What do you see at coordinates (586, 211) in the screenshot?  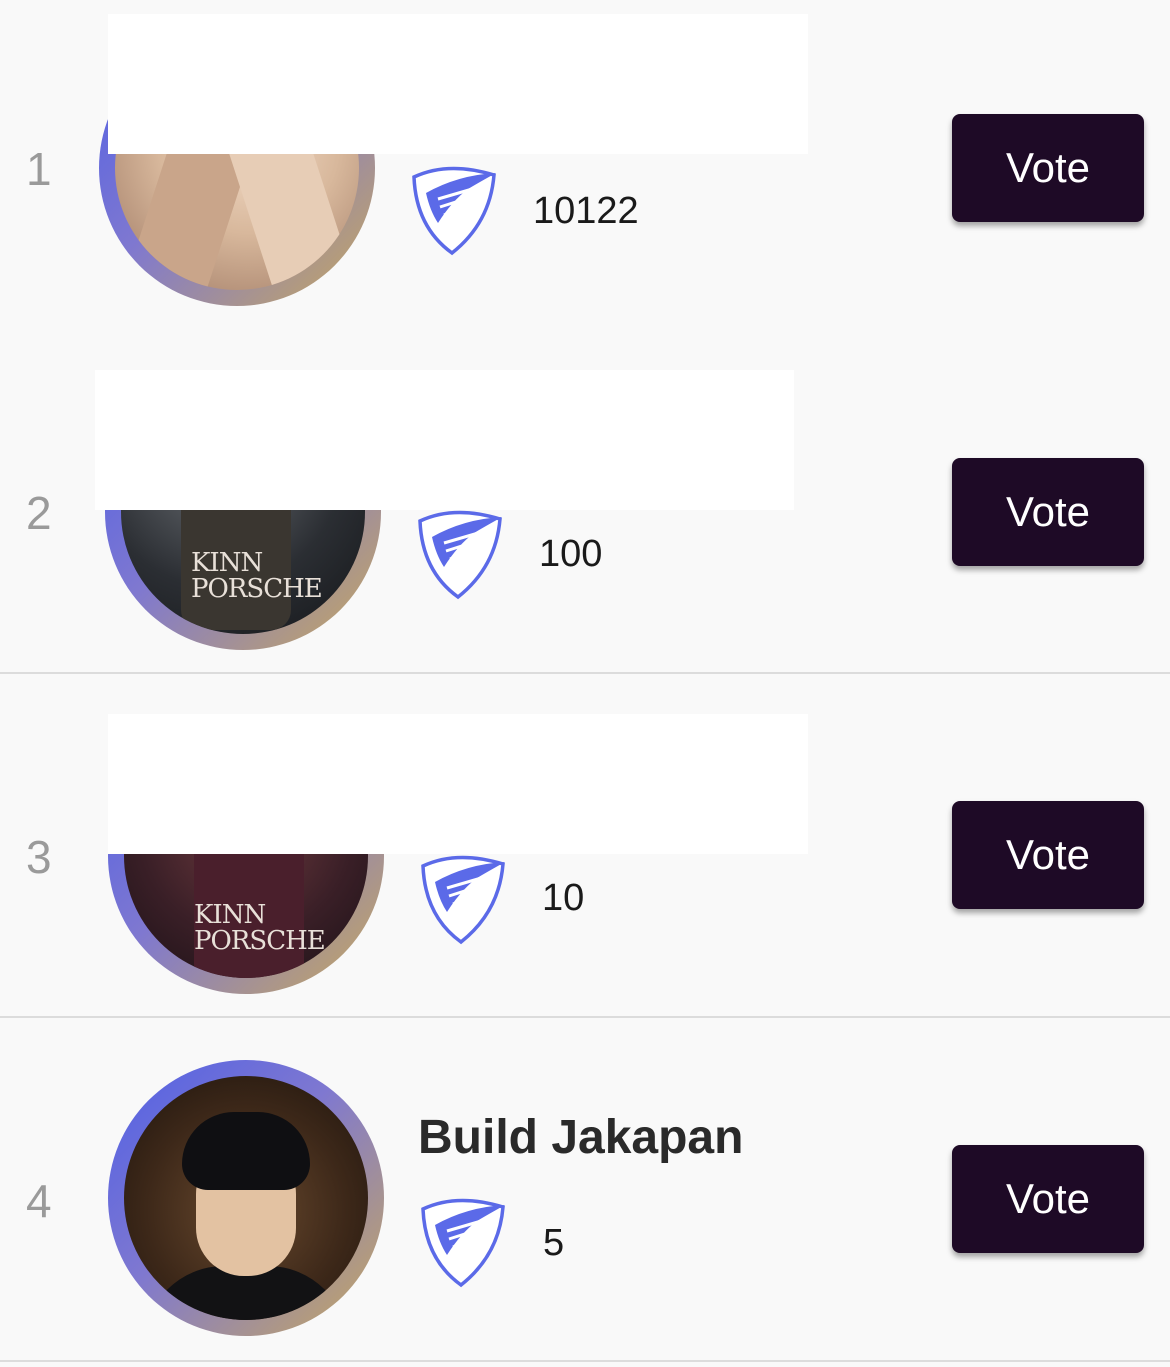 I see `vote-count: 10122` at bounding box center [586, 211].